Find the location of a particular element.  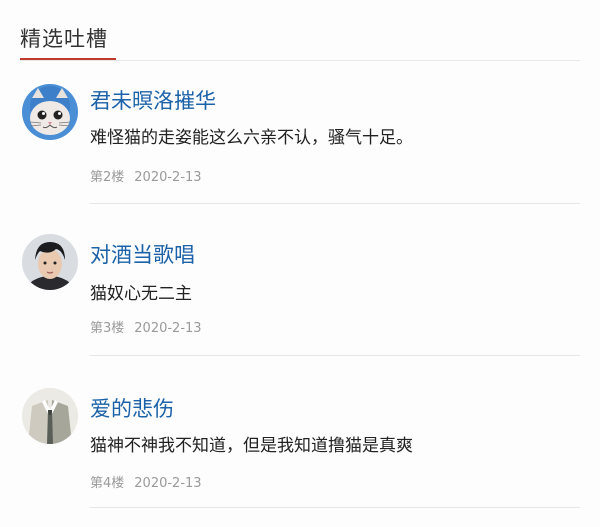

floor-number: 第4楼 is located at coordinates (107, 483).